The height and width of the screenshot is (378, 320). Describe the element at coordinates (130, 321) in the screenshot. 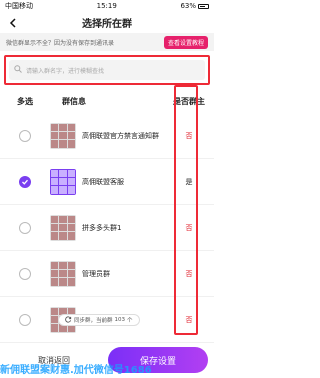

I see `sync-suffix: 个` at that location.